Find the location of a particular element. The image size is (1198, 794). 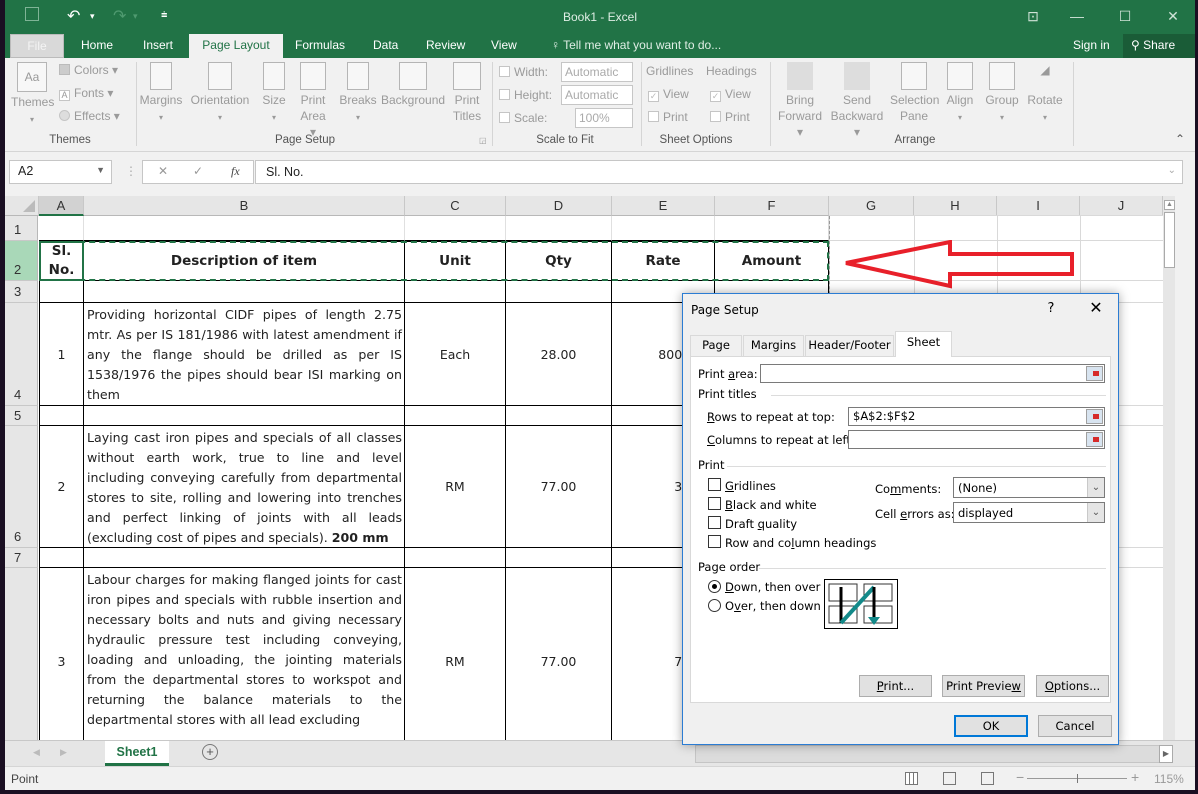

group-button: Group ▾ is located at coordinates (1002, 94).